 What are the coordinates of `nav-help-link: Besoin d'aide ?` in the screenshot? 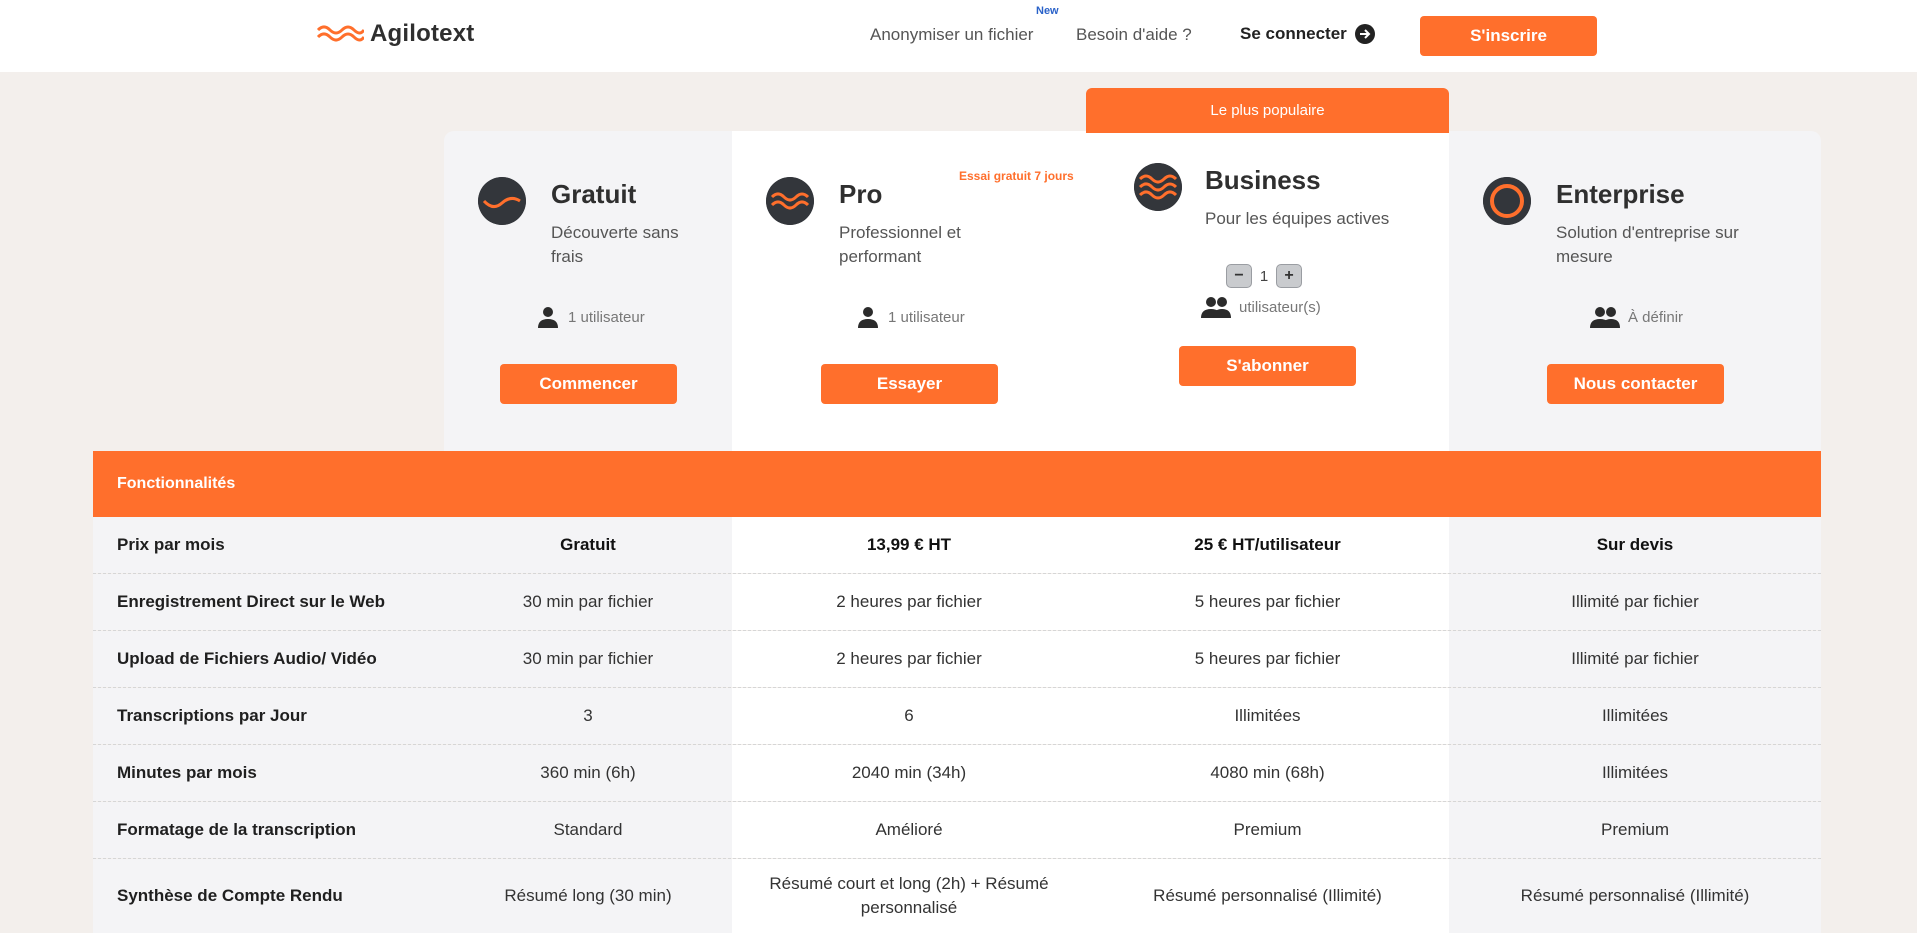 It's located at (1134, 35).